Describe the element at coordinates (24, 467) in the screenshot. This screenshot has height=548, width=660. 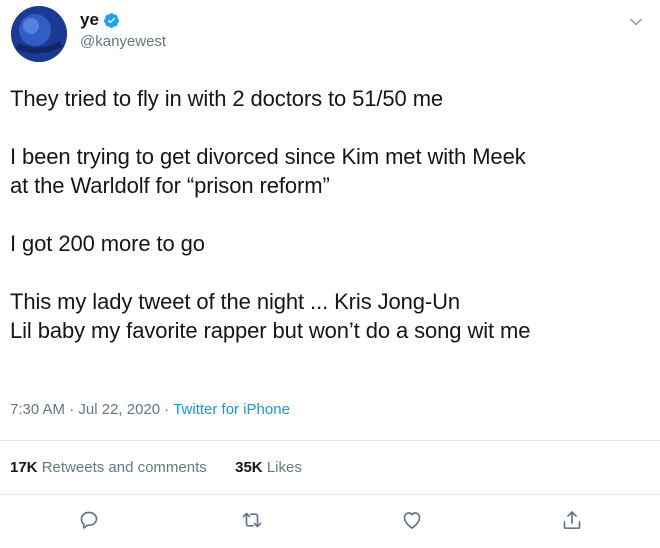
I see `retweets-count: 17K` at that location.